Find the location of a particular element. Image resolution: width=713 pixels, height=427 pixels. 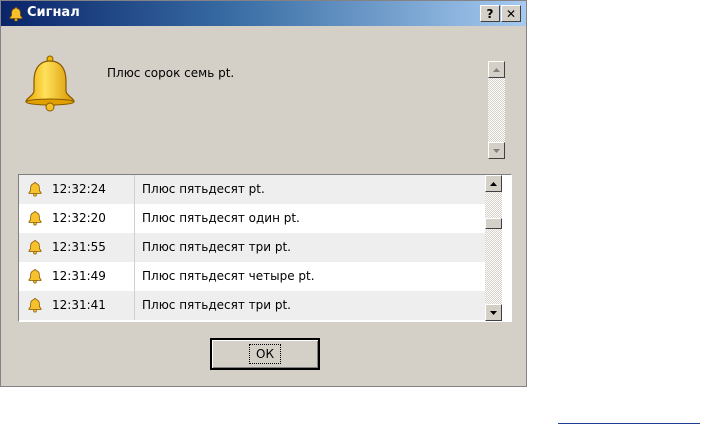

list-scrollbar is located at coordinates (493, 248).